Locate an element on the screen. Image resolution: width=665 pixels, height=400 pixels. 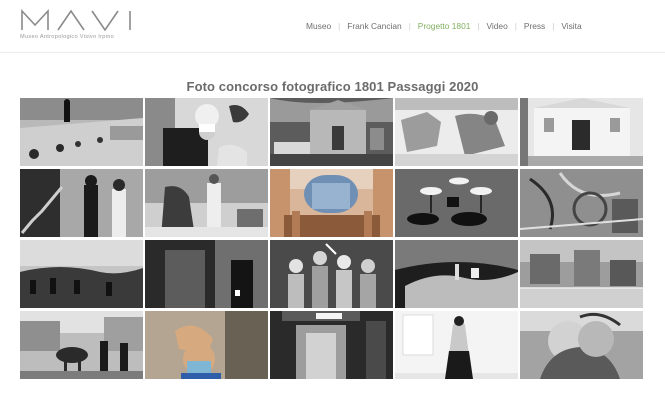
photo-hillside-town-sky is located at coordinates (456, 274).